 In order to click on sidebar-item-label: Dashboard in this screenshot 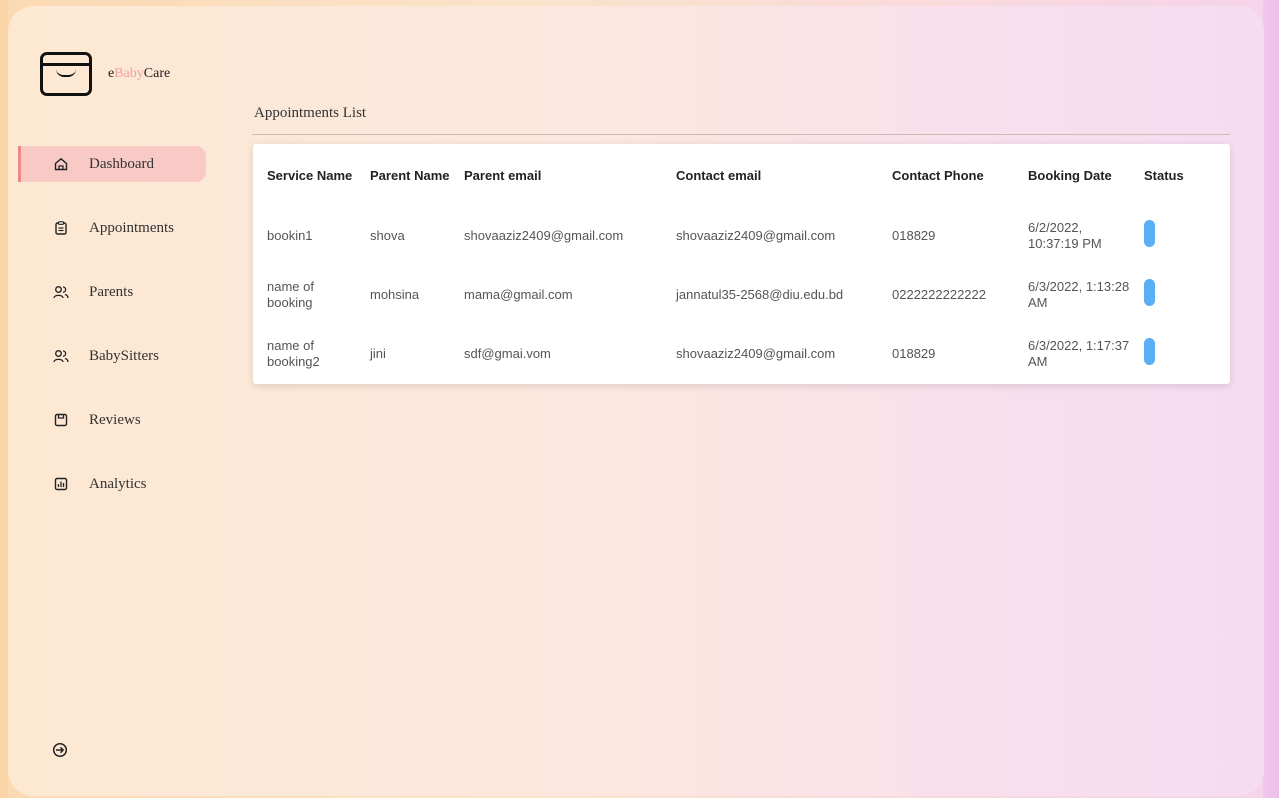, I will do `click(121, 163)`.